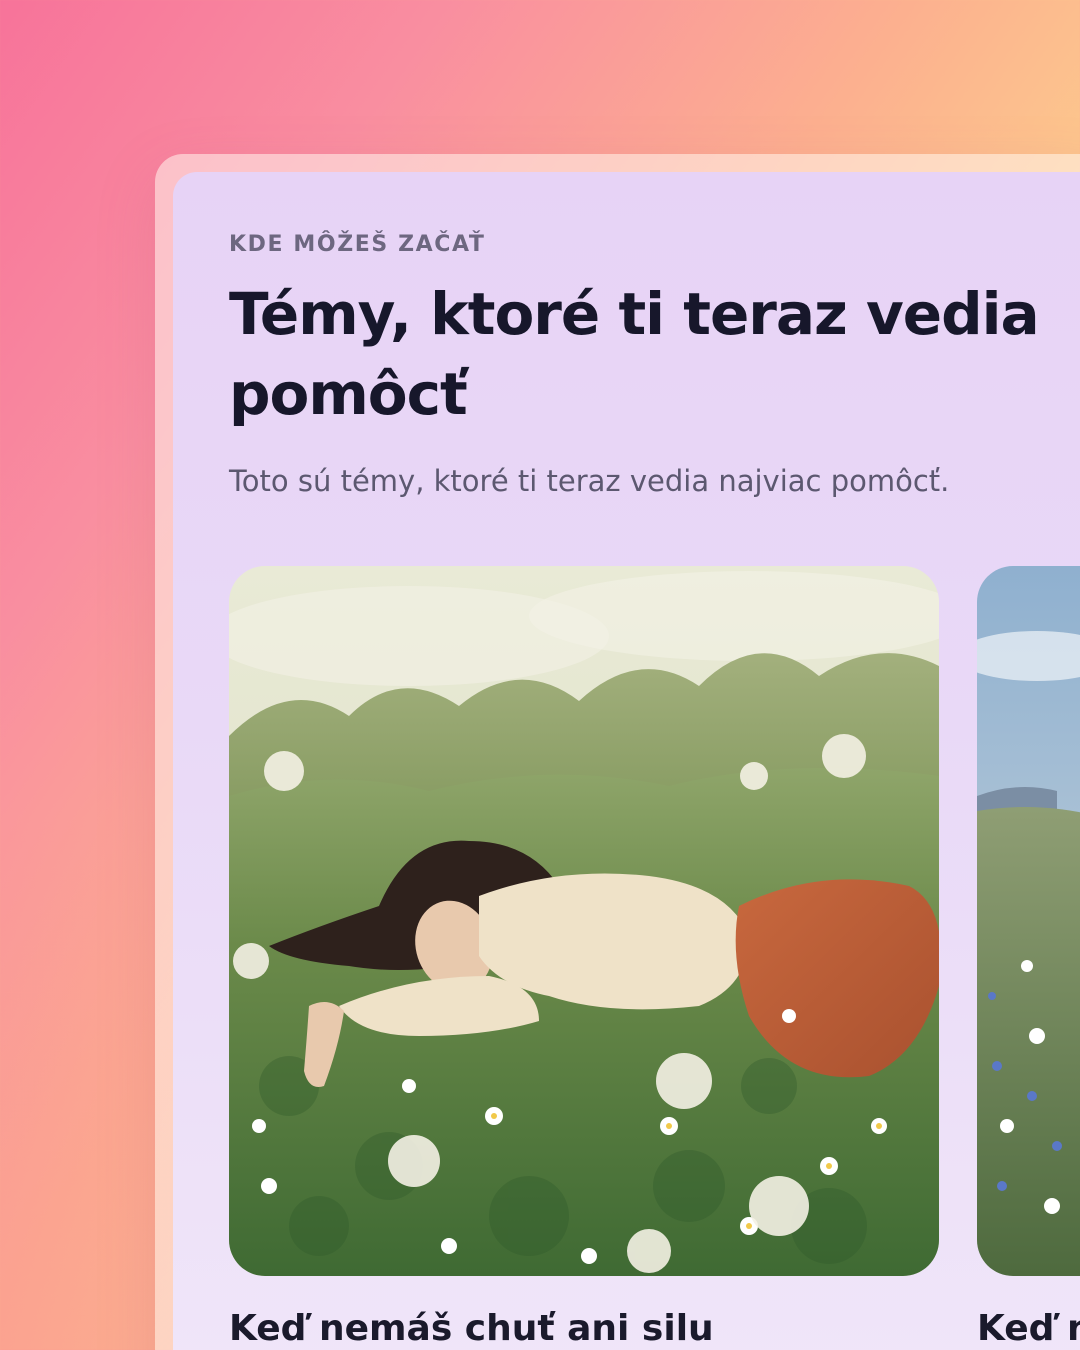 The image size is (1080, 1350). Describe the element at coordinates (471, 1328) in the screenshot. I see `card-title: Keď nemáš chuť ani silu` at that location.